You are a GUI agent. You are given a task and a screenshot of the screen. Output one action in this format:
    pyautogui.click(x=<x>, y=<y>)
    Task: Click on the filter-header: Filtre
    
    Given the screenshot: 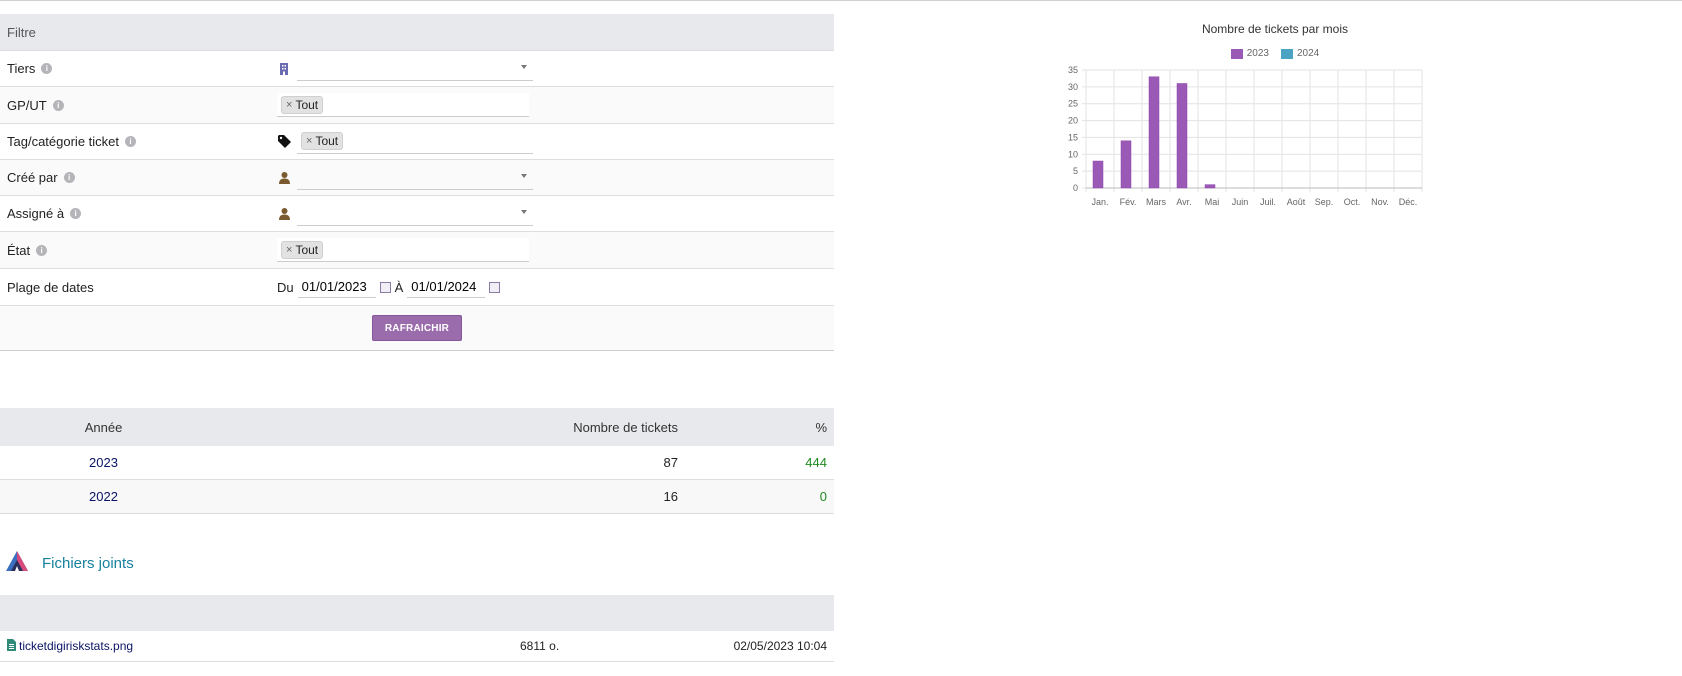 What is the action you would take?
    pyautogui.click(x=417, y=32)
    